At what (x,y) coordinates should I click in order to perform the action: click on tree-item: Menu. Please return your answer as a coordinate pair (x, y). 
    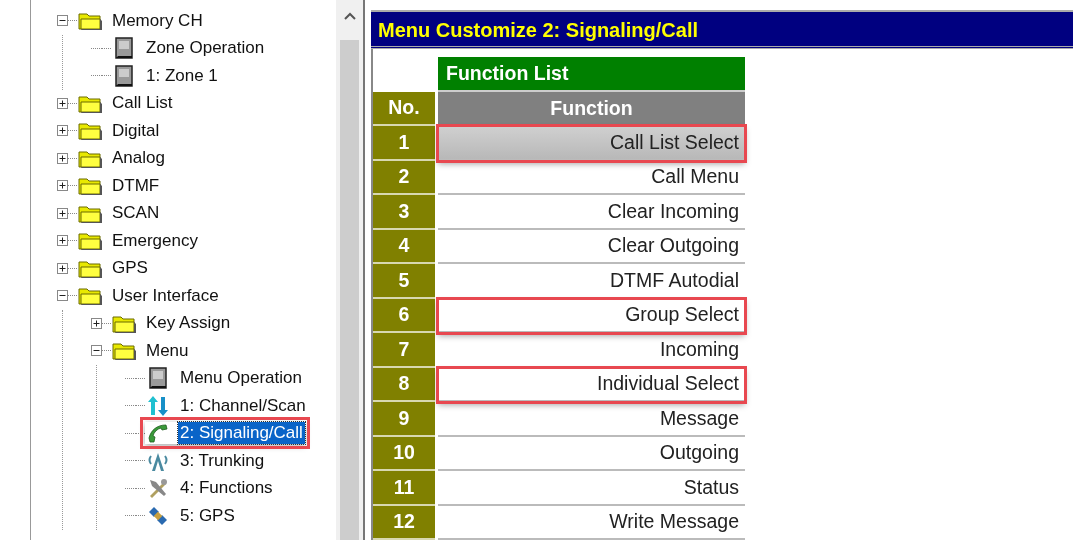
    Looking at the image, I should click on (167, 350).